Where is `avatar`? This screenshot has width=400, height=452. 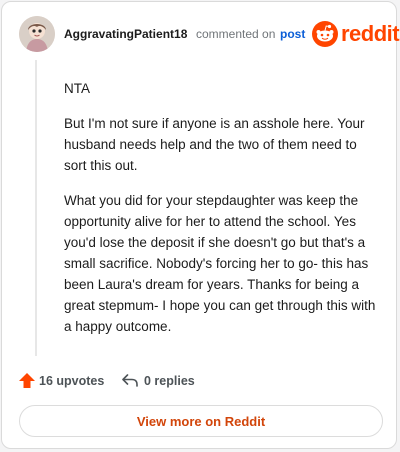
avatar is located at coordinates (37, 34).